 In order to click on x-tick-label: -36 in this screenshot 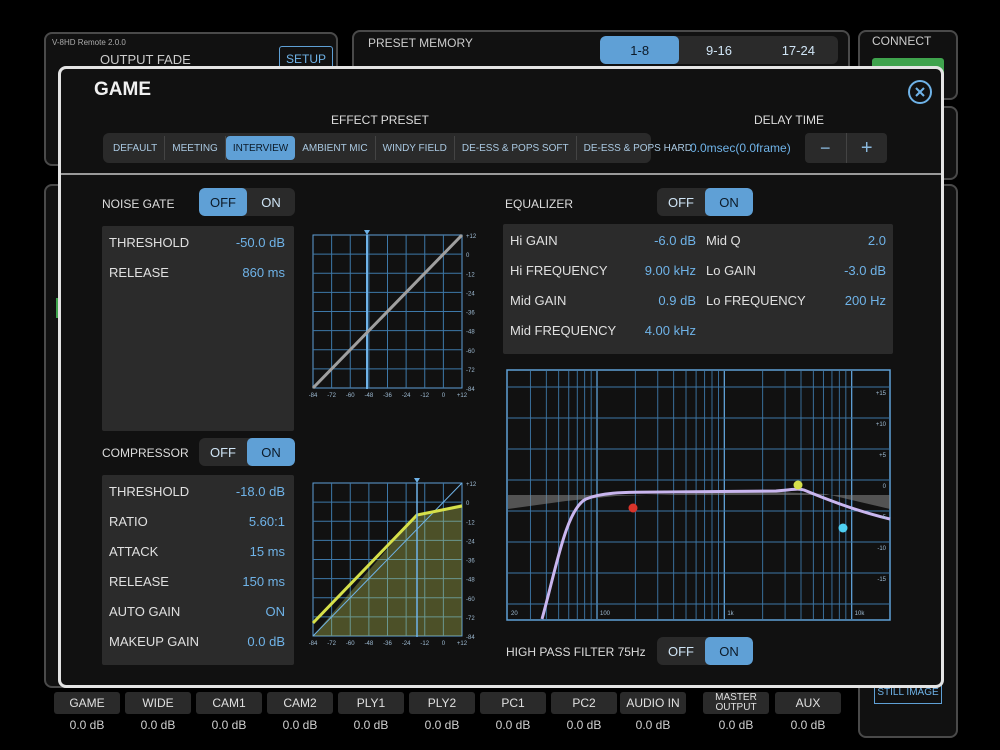, I will do `click(387, 396)`.